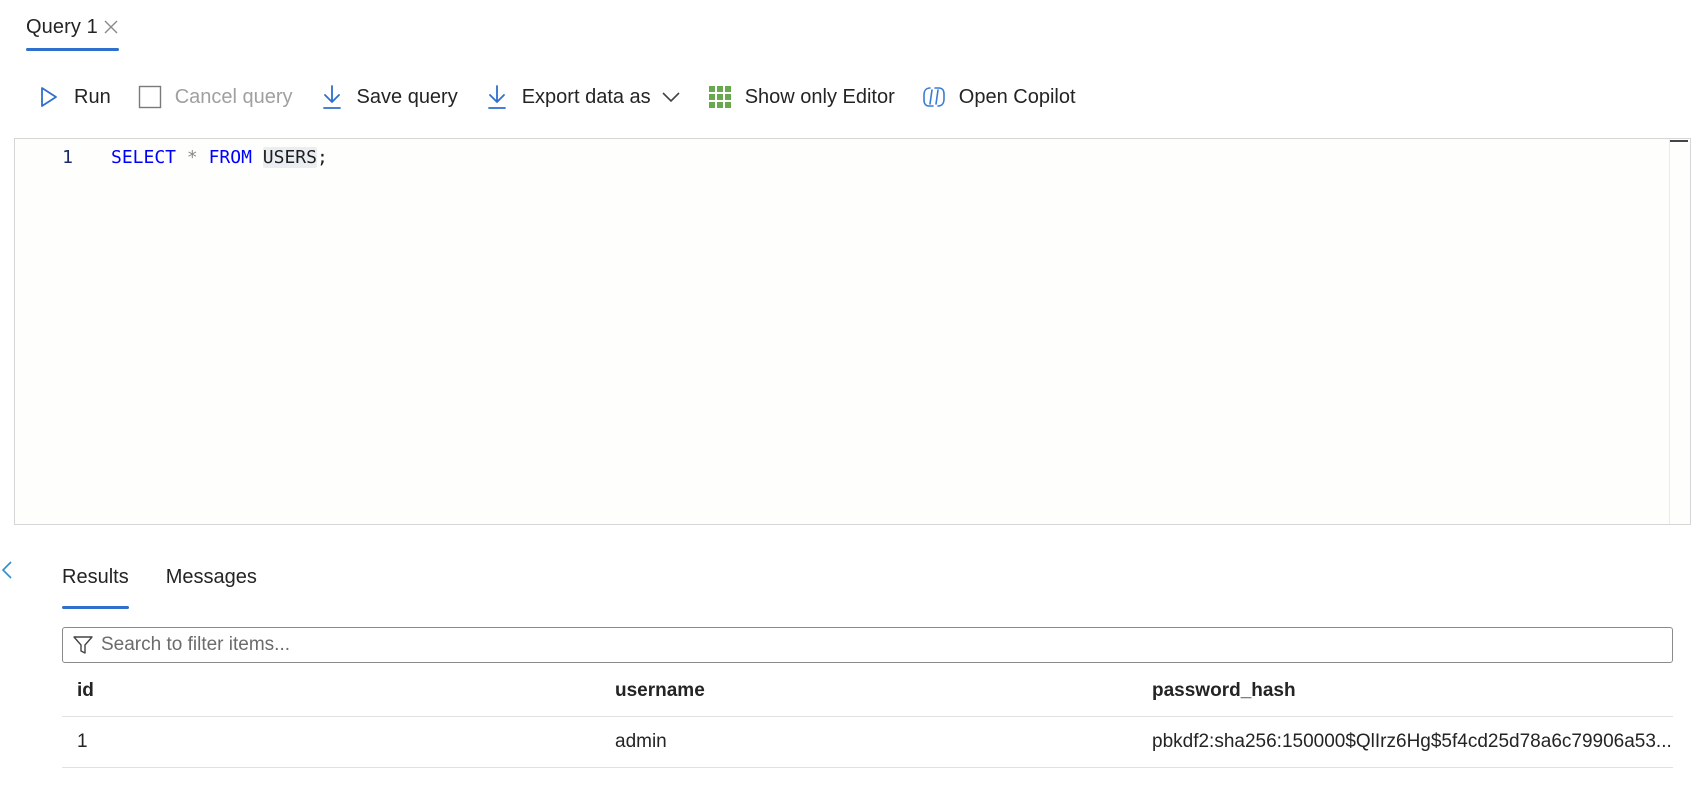 The height and width of the screenshot is (790, 1696). Describe the element at coordinates (8, 570) in the screenshot. I see `collapse-panel-button` at that location.